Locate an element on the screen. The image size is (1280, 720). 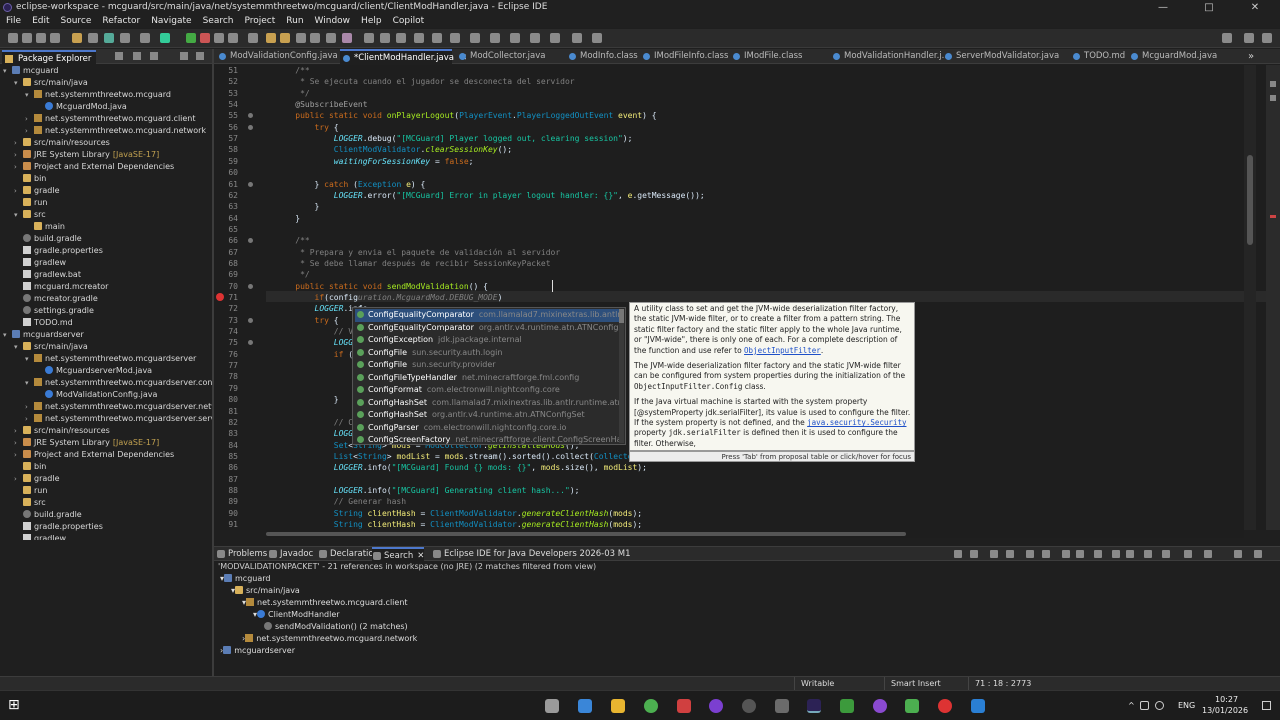
tray-overflow-icon: ^ is located at coordinates (1131, 705).